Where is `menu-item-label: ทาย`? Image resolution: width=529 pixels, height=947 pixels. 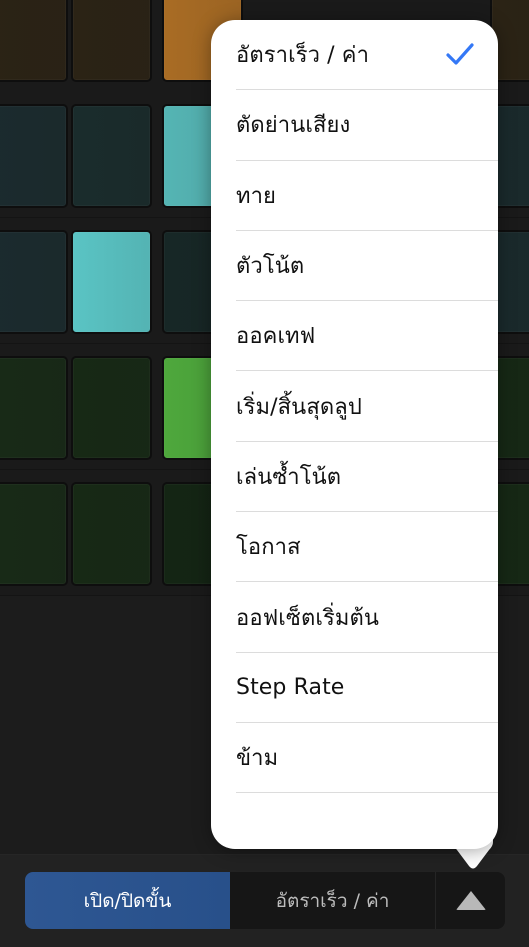
menu-item-label: ทาย is located at coordinates (256, 196).